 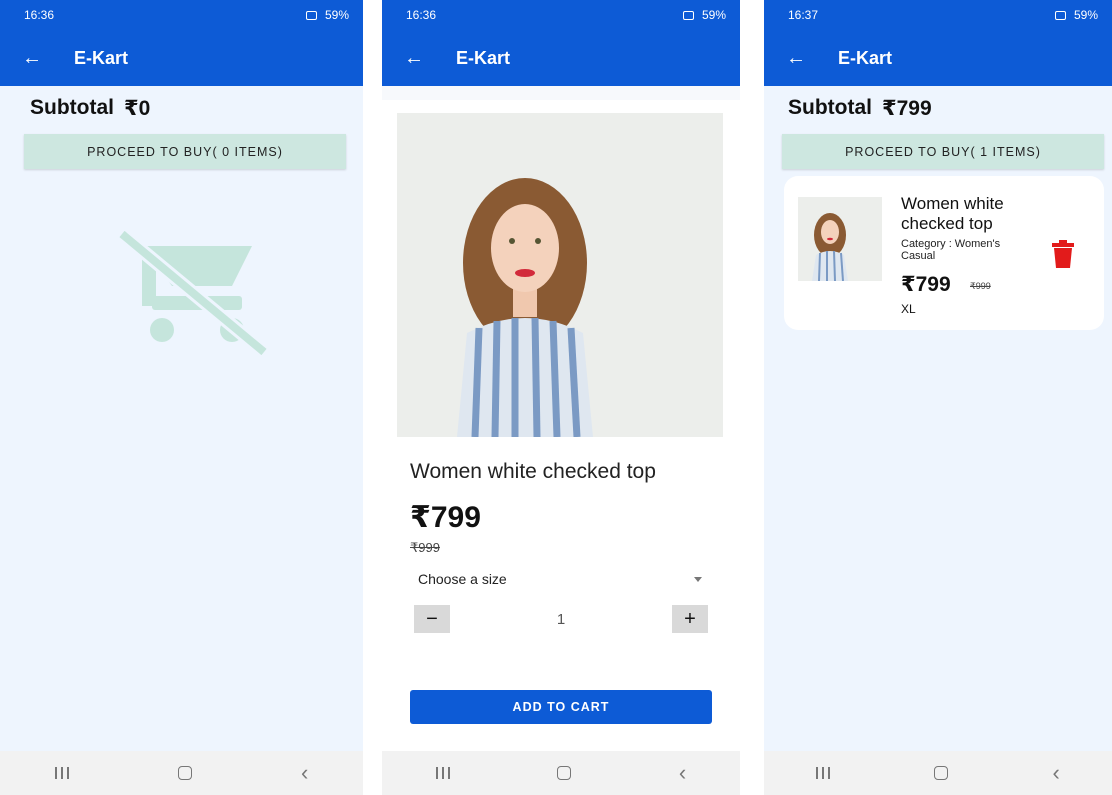 What do you see at coordinates (690, 619) in the screenshot?
I see `increase-quantity-button: +` at bounding box center [690, 619].